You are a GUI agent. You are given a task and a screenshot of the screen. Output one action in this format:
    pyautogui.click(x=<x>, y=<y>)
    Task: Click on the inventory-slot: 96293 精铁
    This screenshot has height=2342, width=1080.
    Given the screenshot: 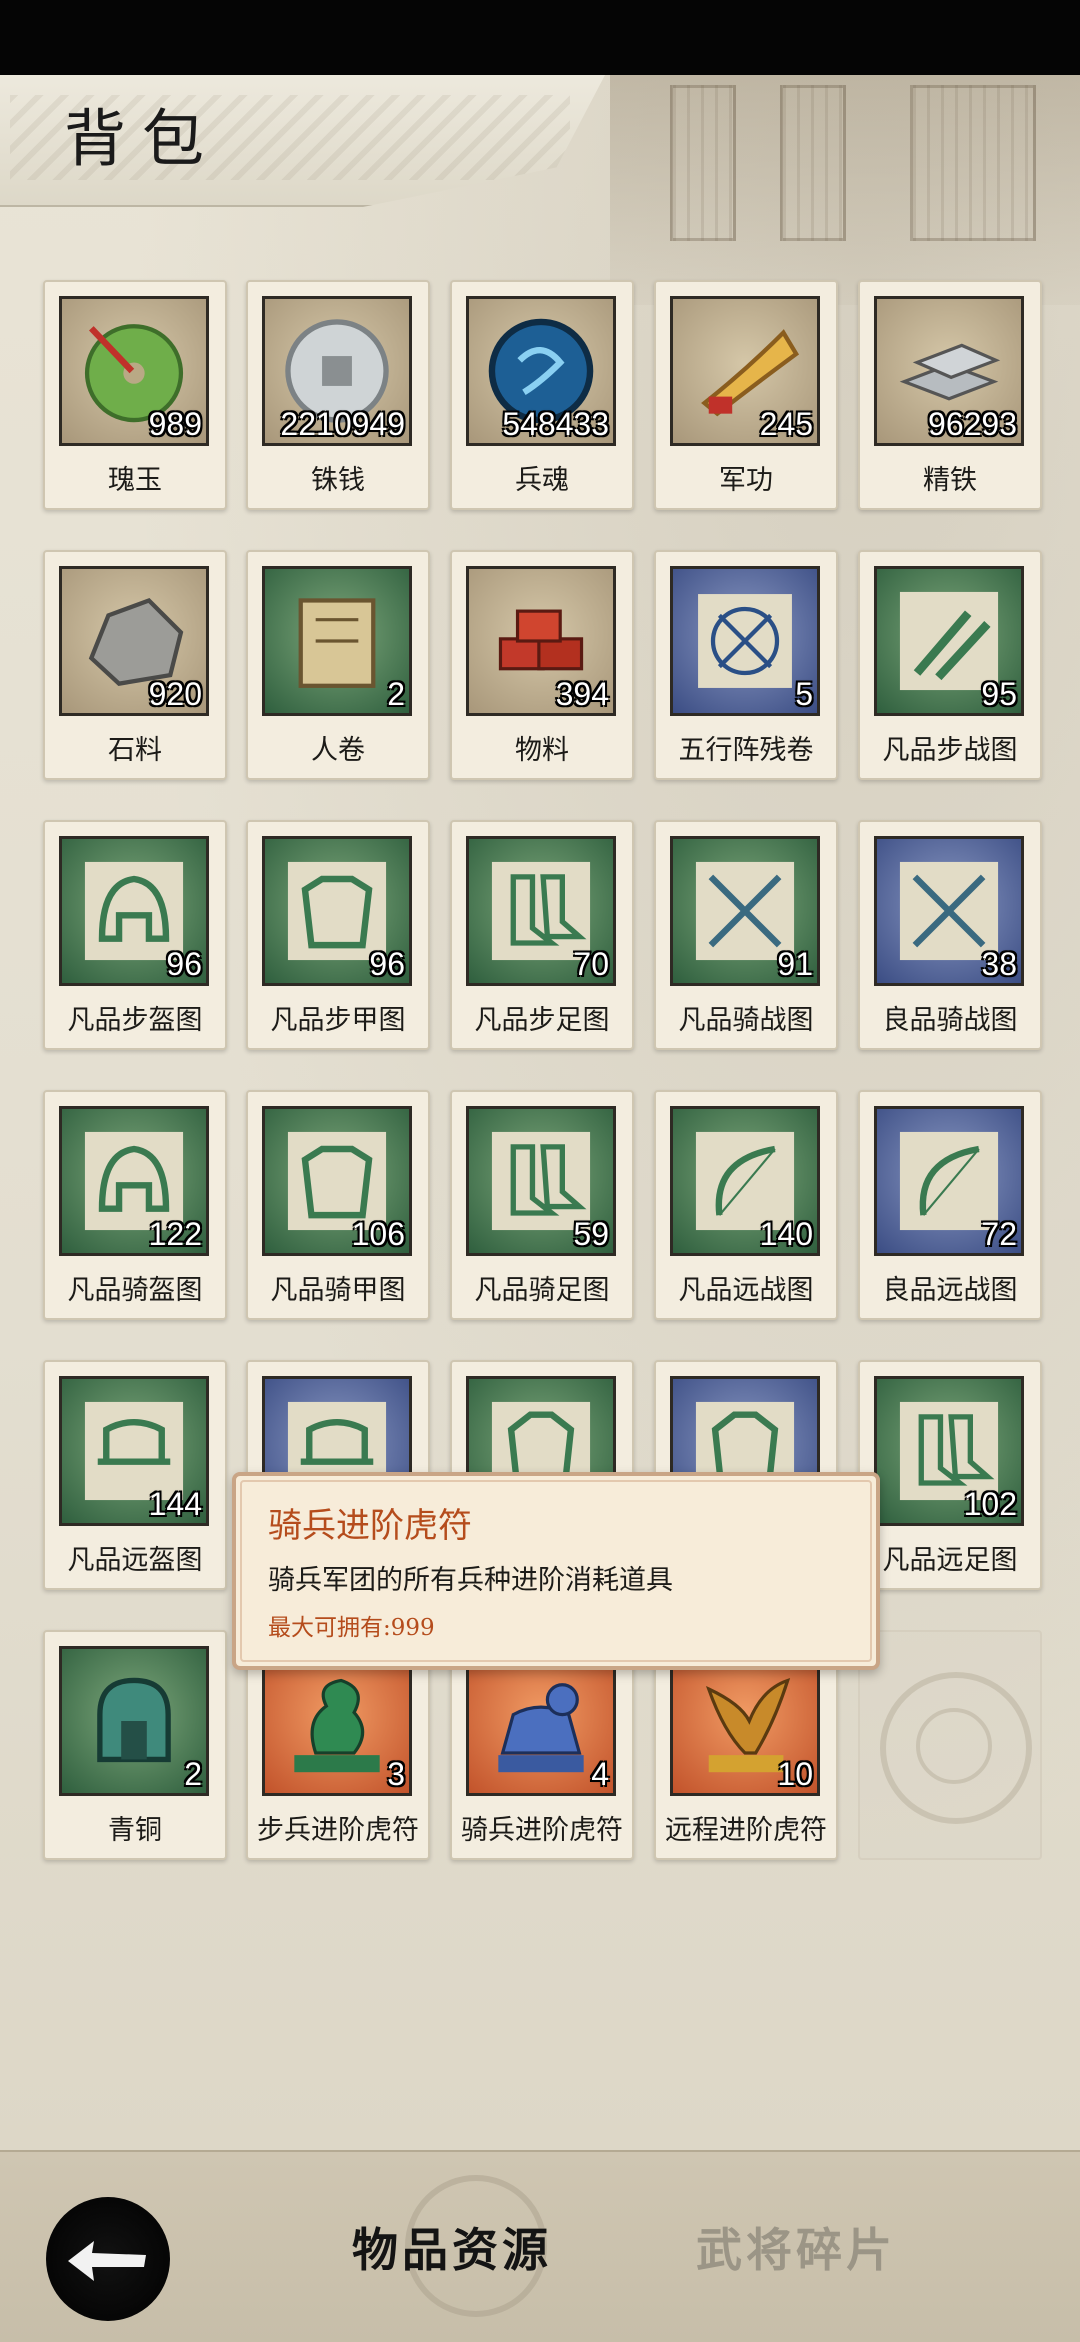 What is the action you would take?
    pyautogui.click(x=950, y=395)
    